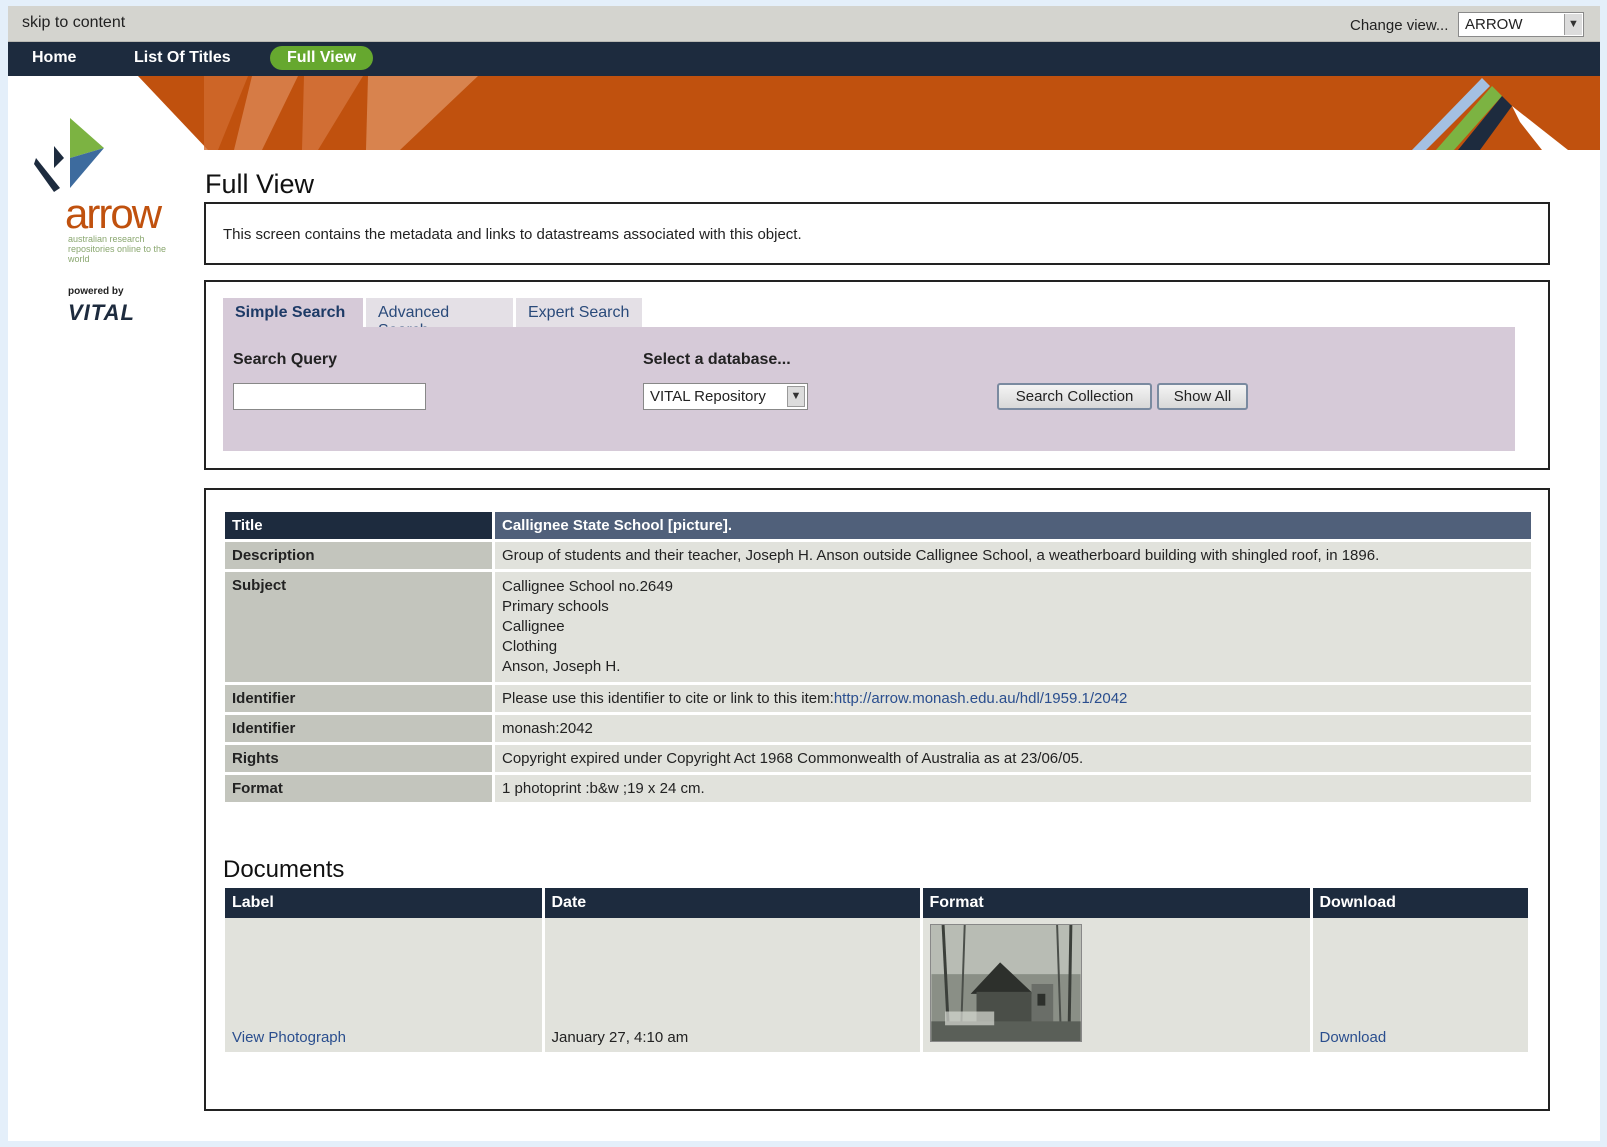 This screenshot has width=1607, height=1147. I want to click on table-header-row: Label Date Format Download, so click(878, 903).